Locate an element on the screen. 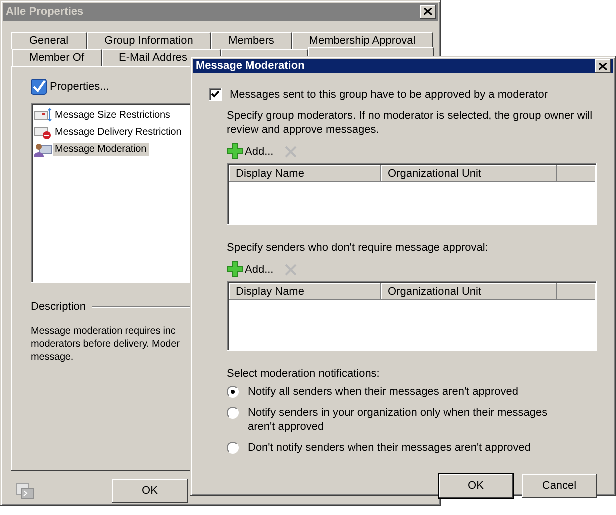  radio-label: Notify all senders when their messages aren't approved is located at coordinates (383, 392).